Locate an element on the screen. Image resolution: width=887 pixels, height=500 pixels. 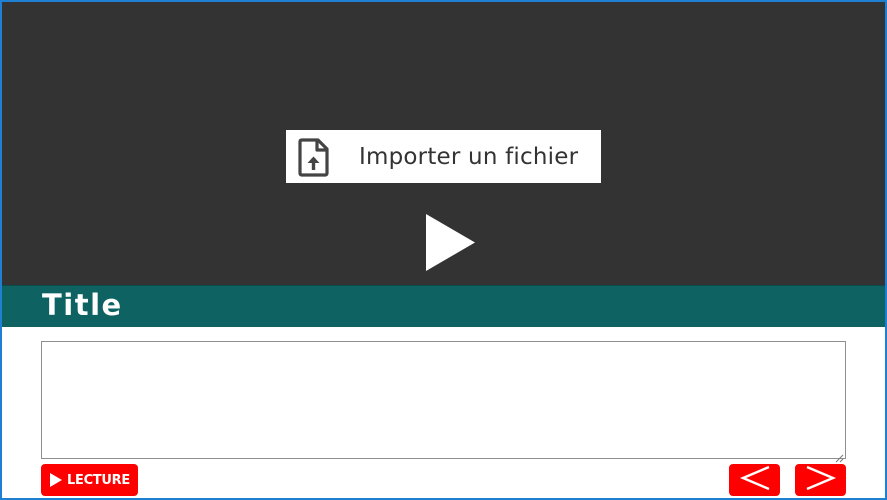
title-bar: Title is located at coordinates (443, 306).